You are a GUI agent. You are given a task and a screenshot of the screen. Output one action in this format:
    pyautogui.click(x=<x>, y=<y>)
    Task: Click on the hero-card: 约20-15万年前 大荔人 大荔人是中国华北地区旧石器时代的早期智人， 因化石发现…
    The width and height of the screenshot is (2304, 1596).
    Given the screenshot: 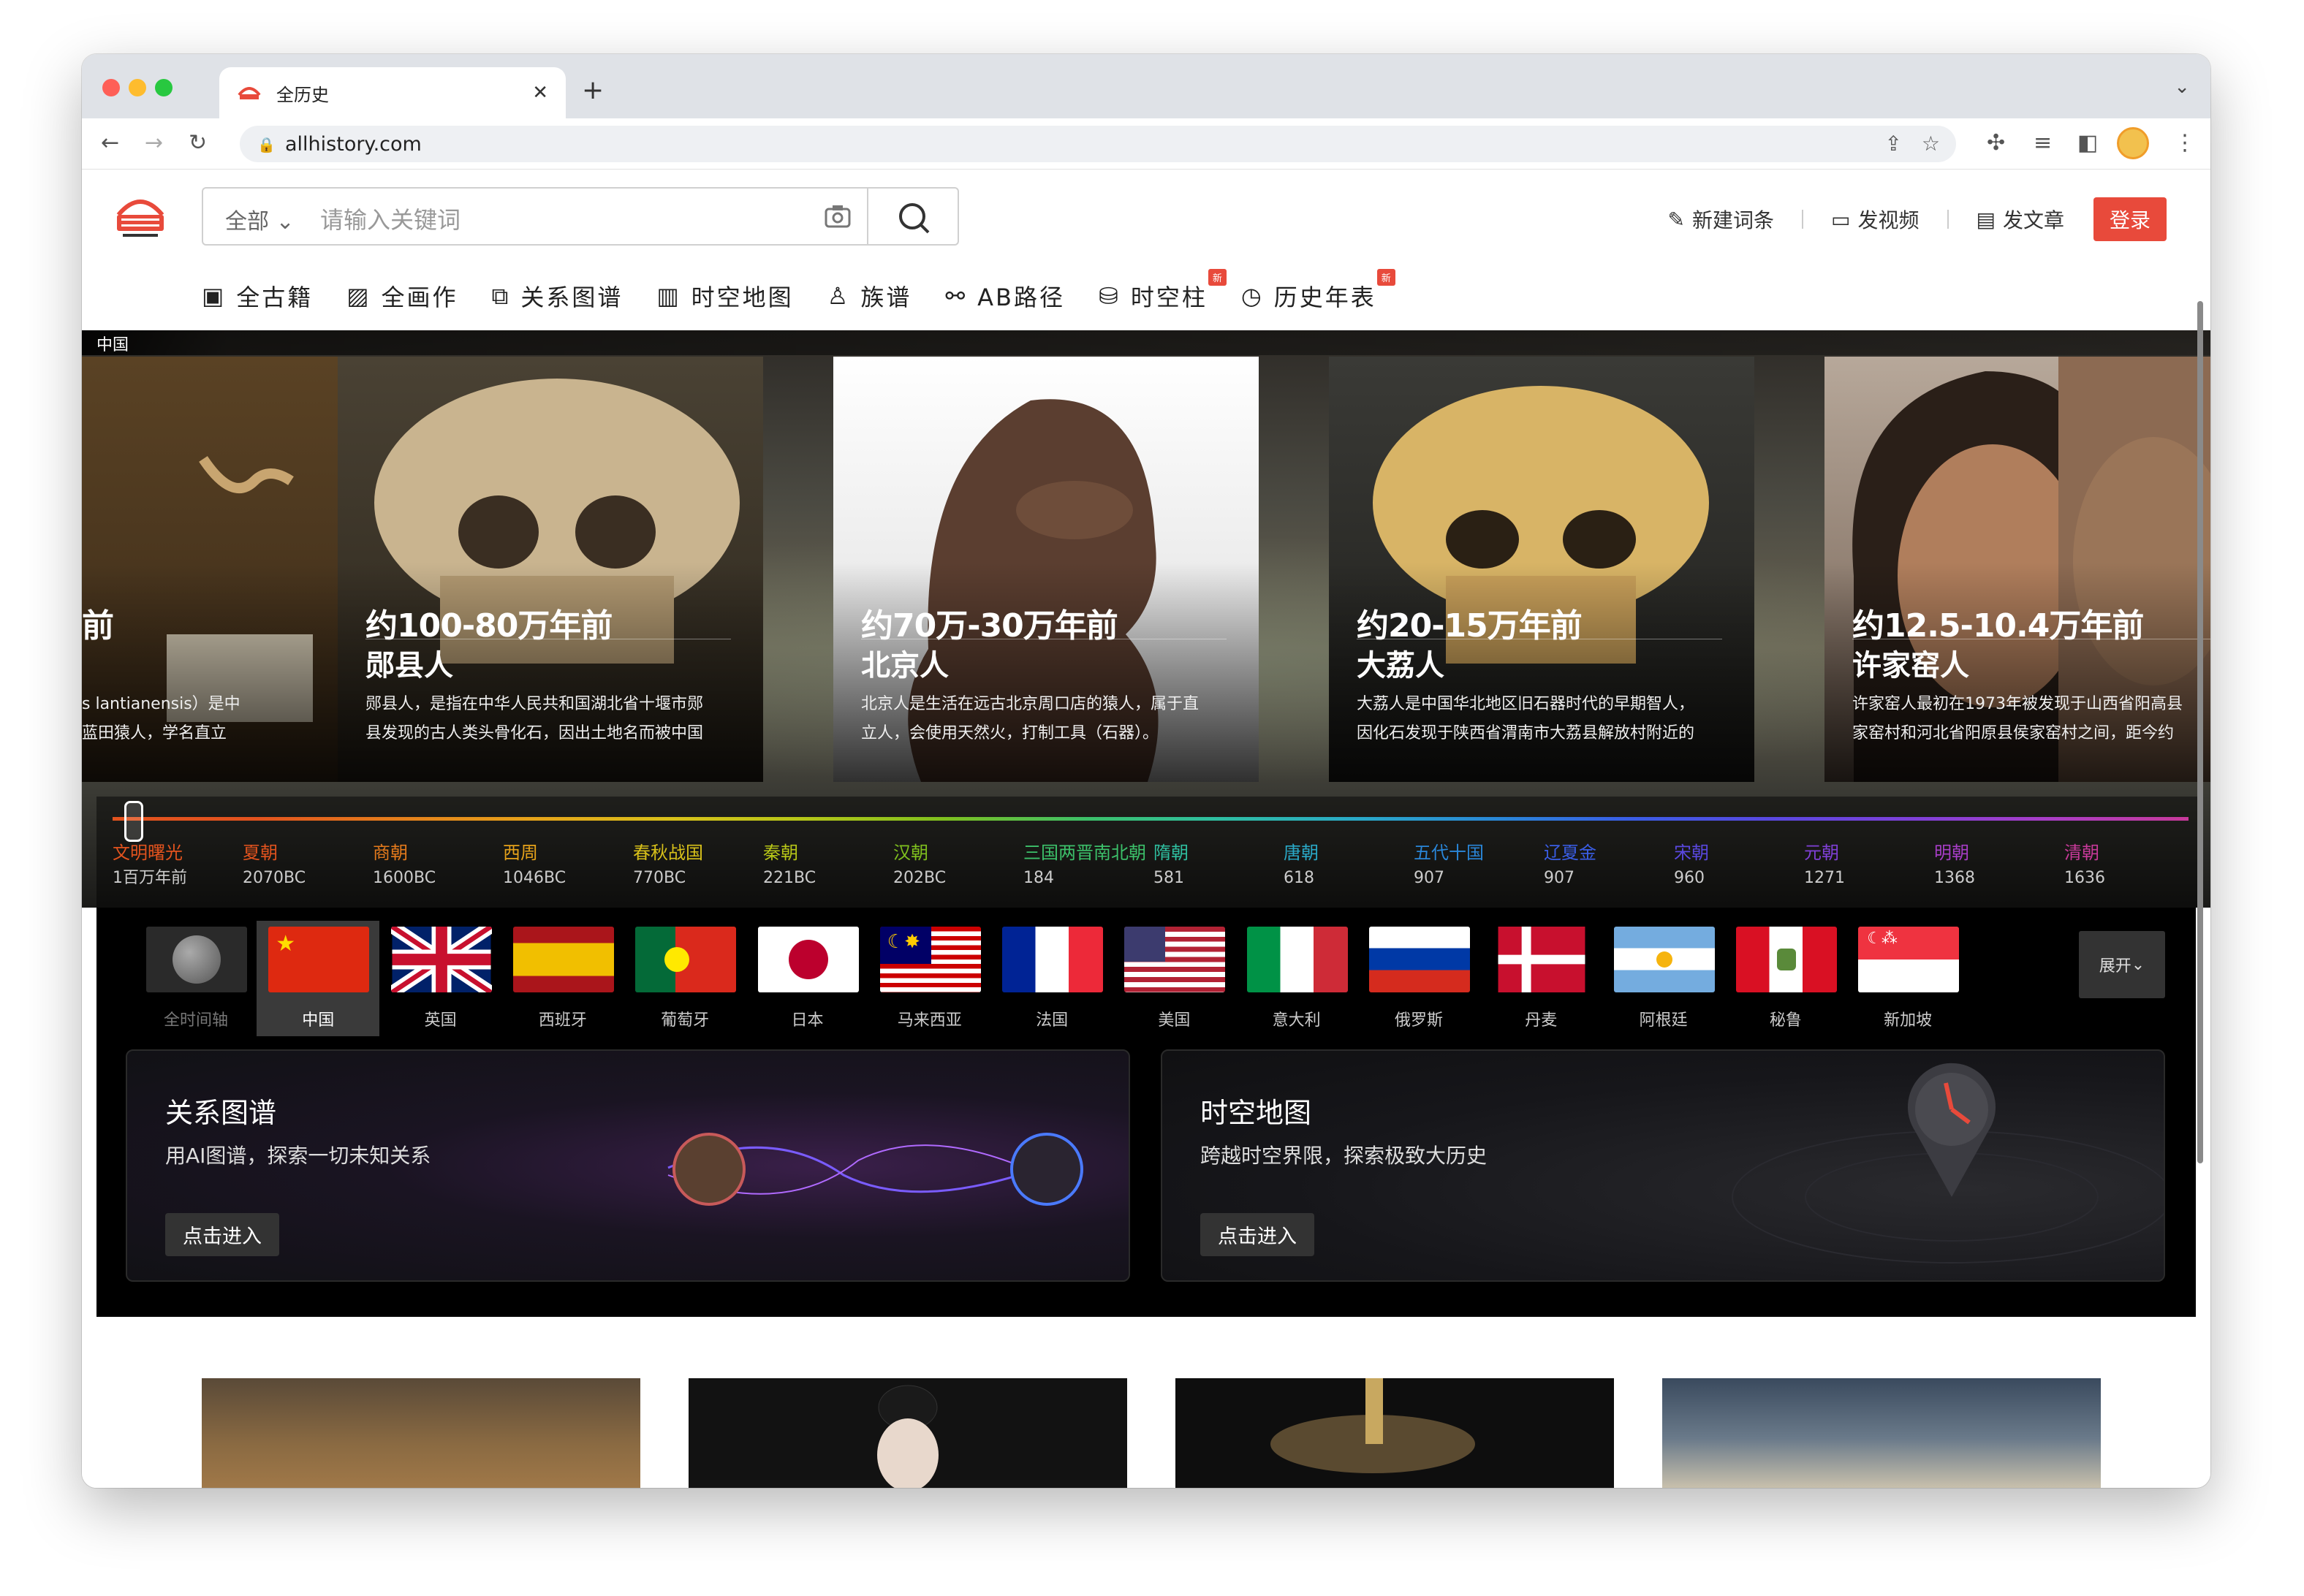 What is the action you would take?
    pyautogui.click(x=1542, y=569)
    